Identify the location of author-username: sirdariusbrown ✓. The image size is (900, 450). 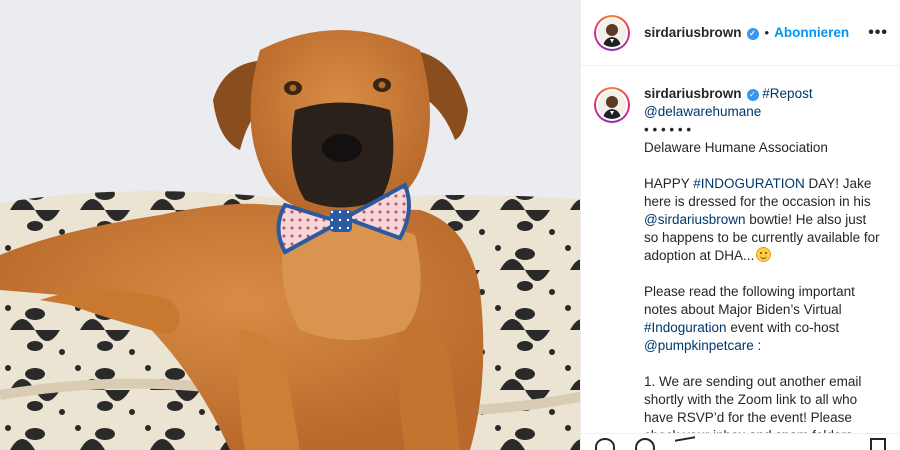
(701, 32).